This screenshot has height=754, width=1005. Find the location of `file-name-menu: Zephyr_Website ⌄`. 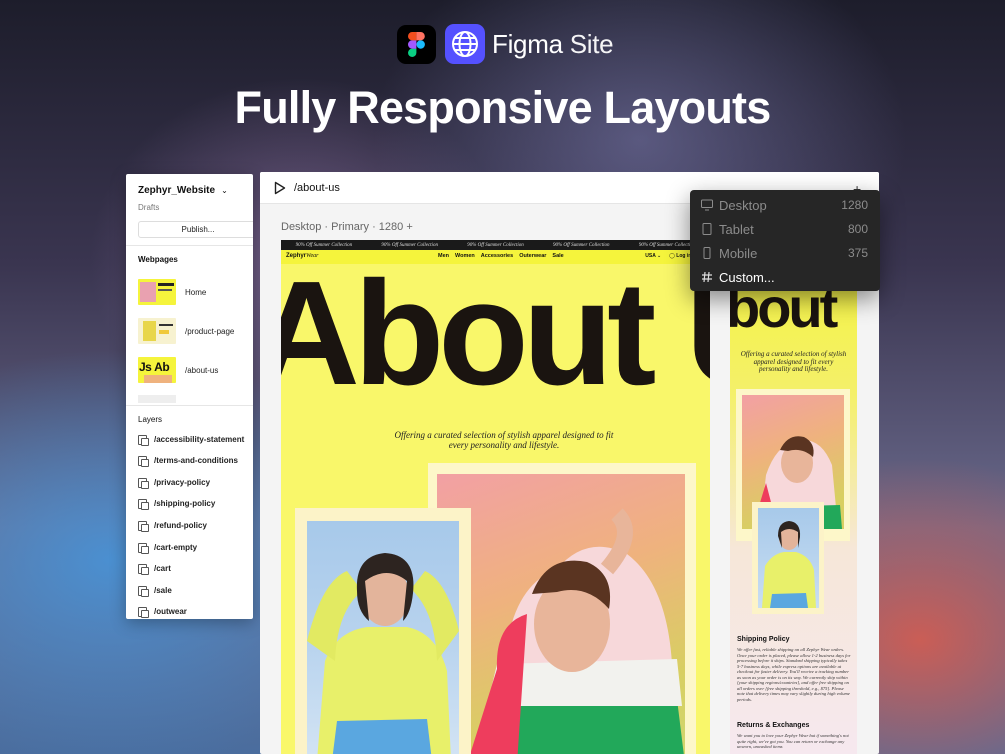

file-name-menu: Zephyr_Website ⌄ is located at coordinates (183, 190).